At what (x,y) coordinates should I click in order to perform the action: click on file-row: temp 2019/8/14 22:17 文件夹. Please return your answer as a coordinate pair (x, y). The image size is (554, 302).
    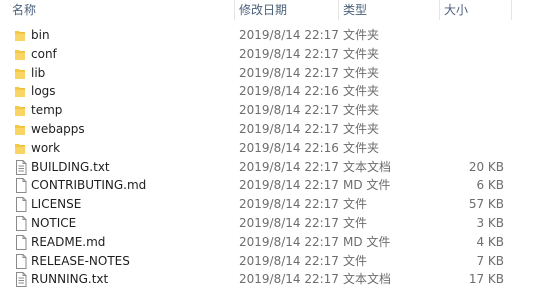
    Looking at the image, I should click on (277, 110).